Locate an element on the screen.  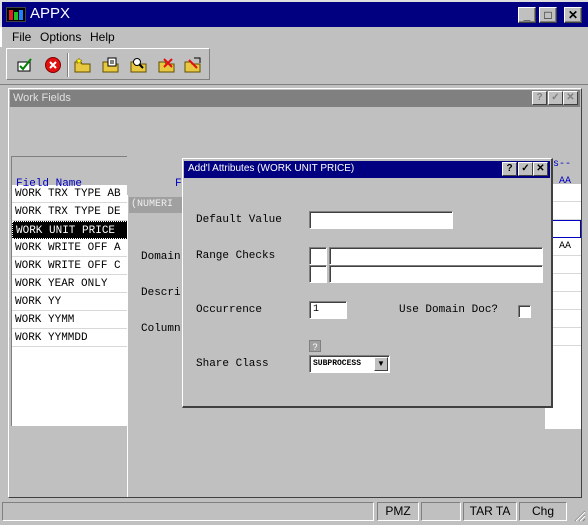
column-label: Column is located at coordinates (161, 329).